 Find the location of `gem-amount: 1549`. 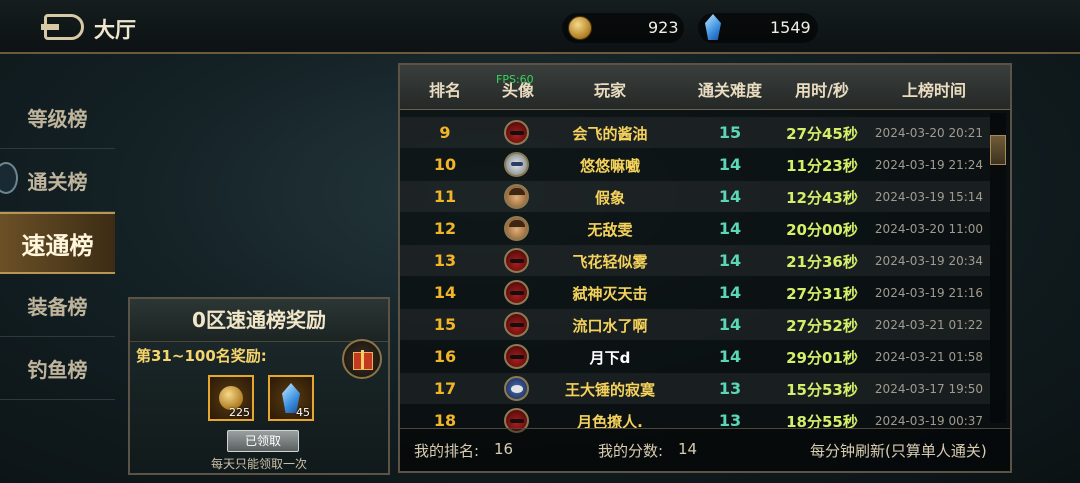

gem-amount: 1549 is located at coordinates (790, 27).